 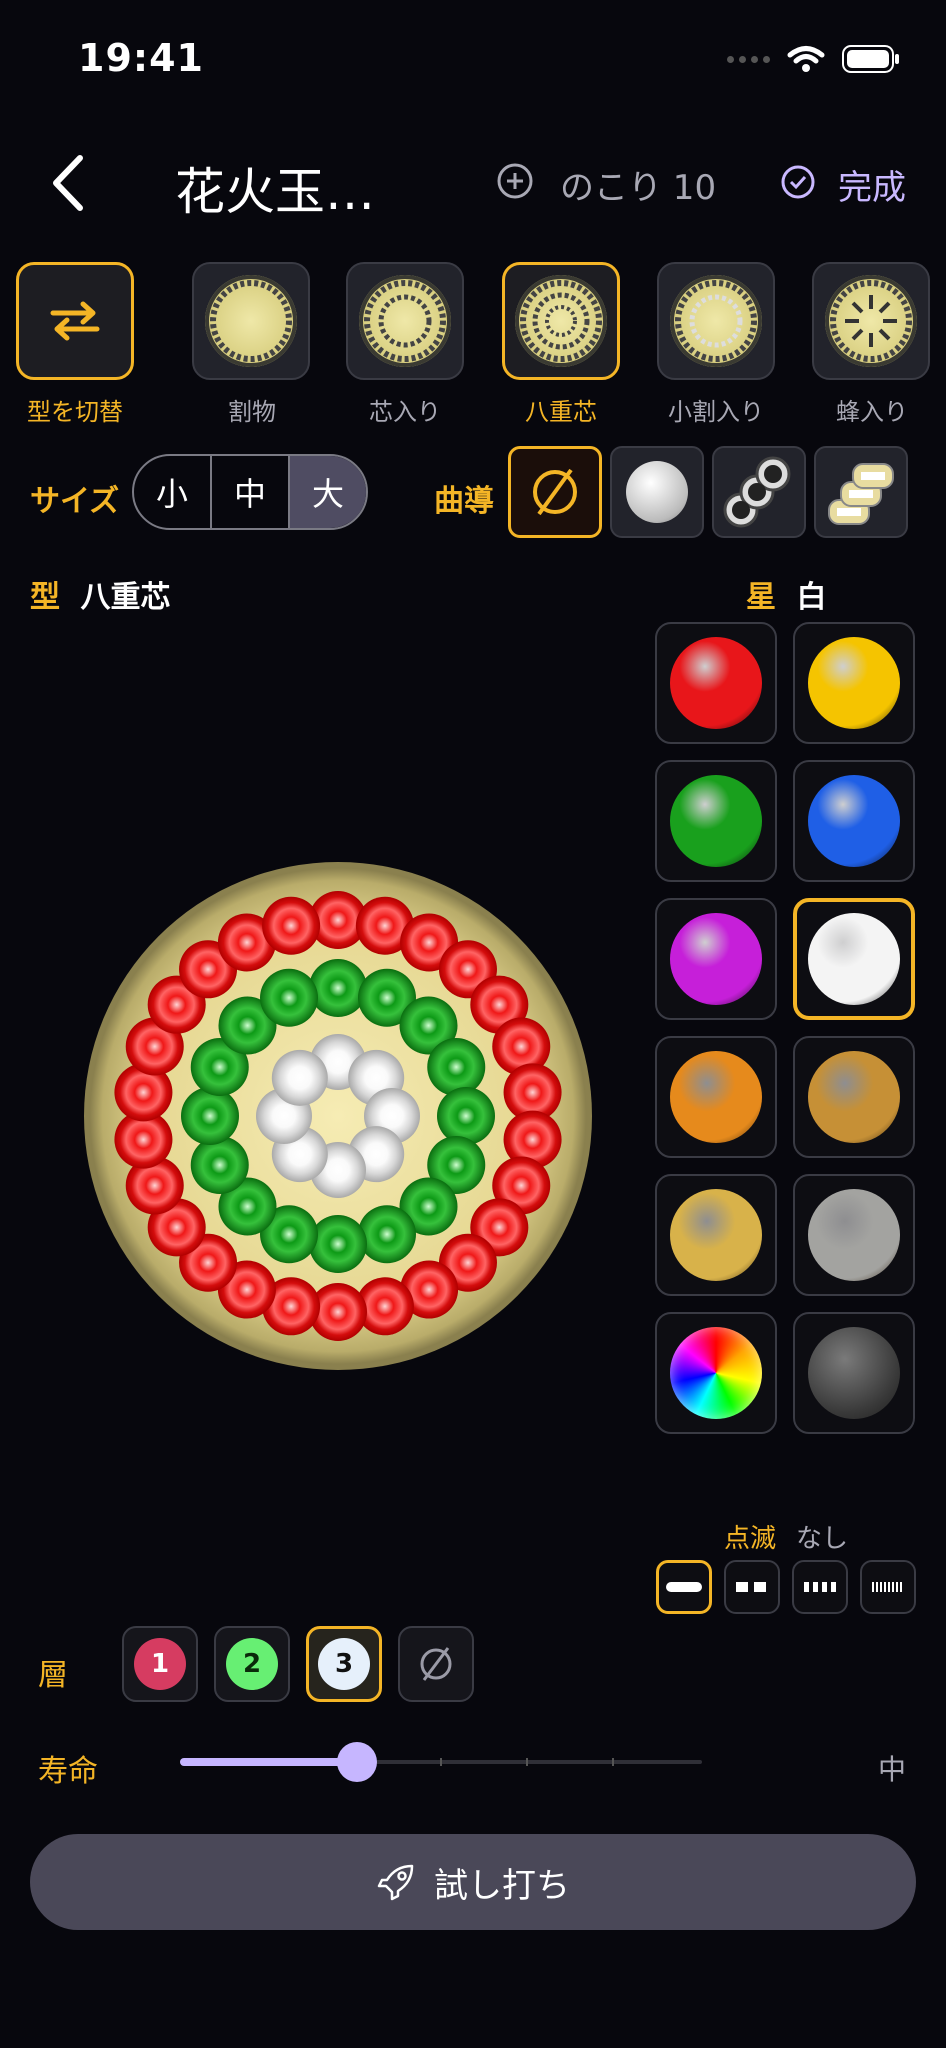 I want to click on back-icon, so click(x=69, y=183).